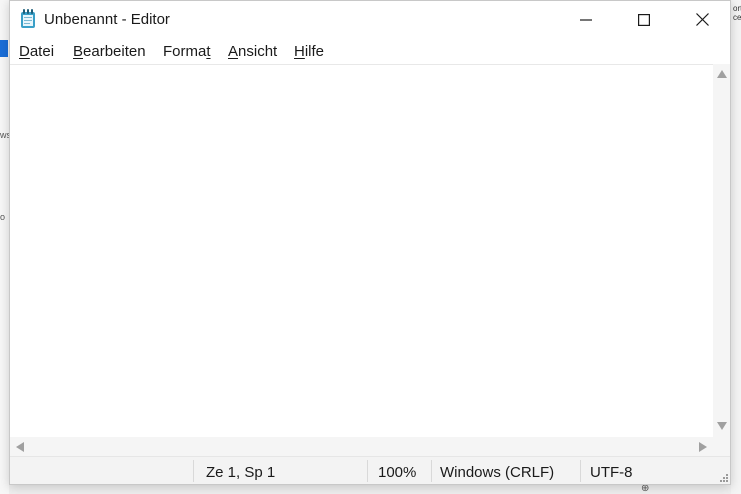  What do you see at coordinates (233, 51) in the screenshot?
I see `menu-access-key: A` at bounding box center [233, 51].